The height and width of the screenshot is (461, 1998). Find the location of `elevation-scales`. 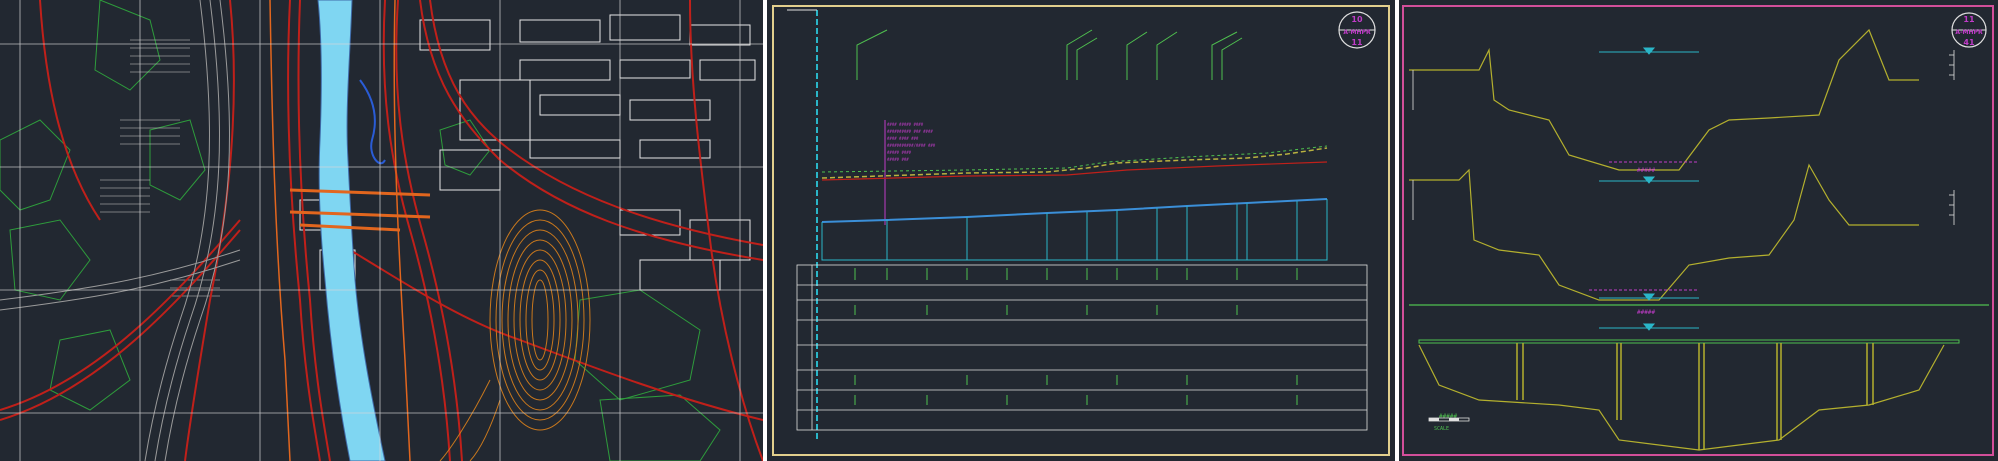

elevation-scales is located at coordinates (1683, 137).